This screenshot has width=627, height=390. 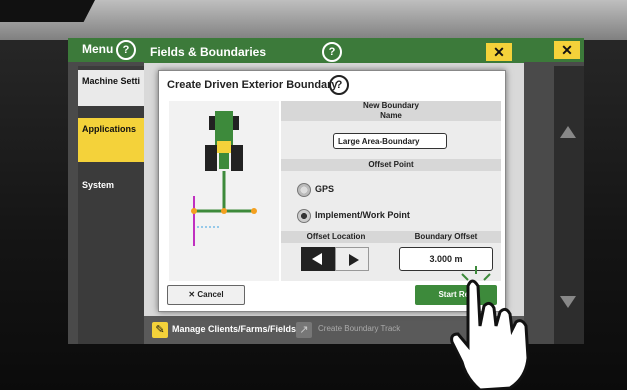 What do you see at coordinates (390, 105) in the screenshot?
I see `new-boundary-label: New Boundary` at bounding box center [390, 105].